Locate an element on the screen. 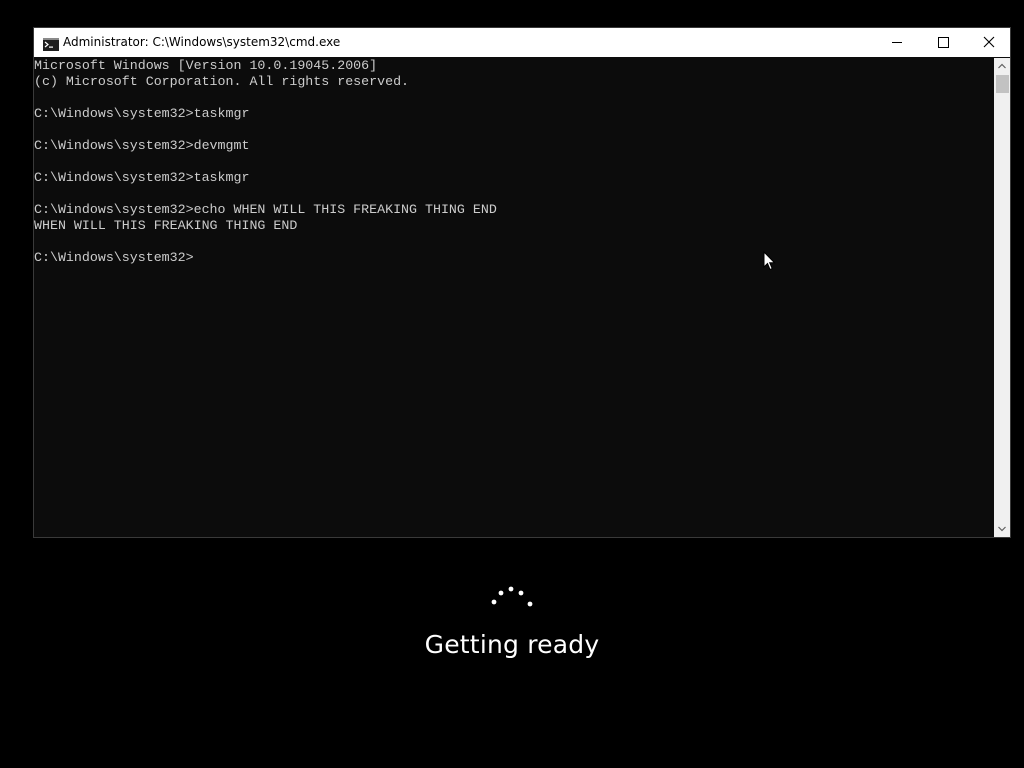 Image resolution: width=1024 pixels, height=768 pixels. minimize-button is located at coordinates (897, 42).